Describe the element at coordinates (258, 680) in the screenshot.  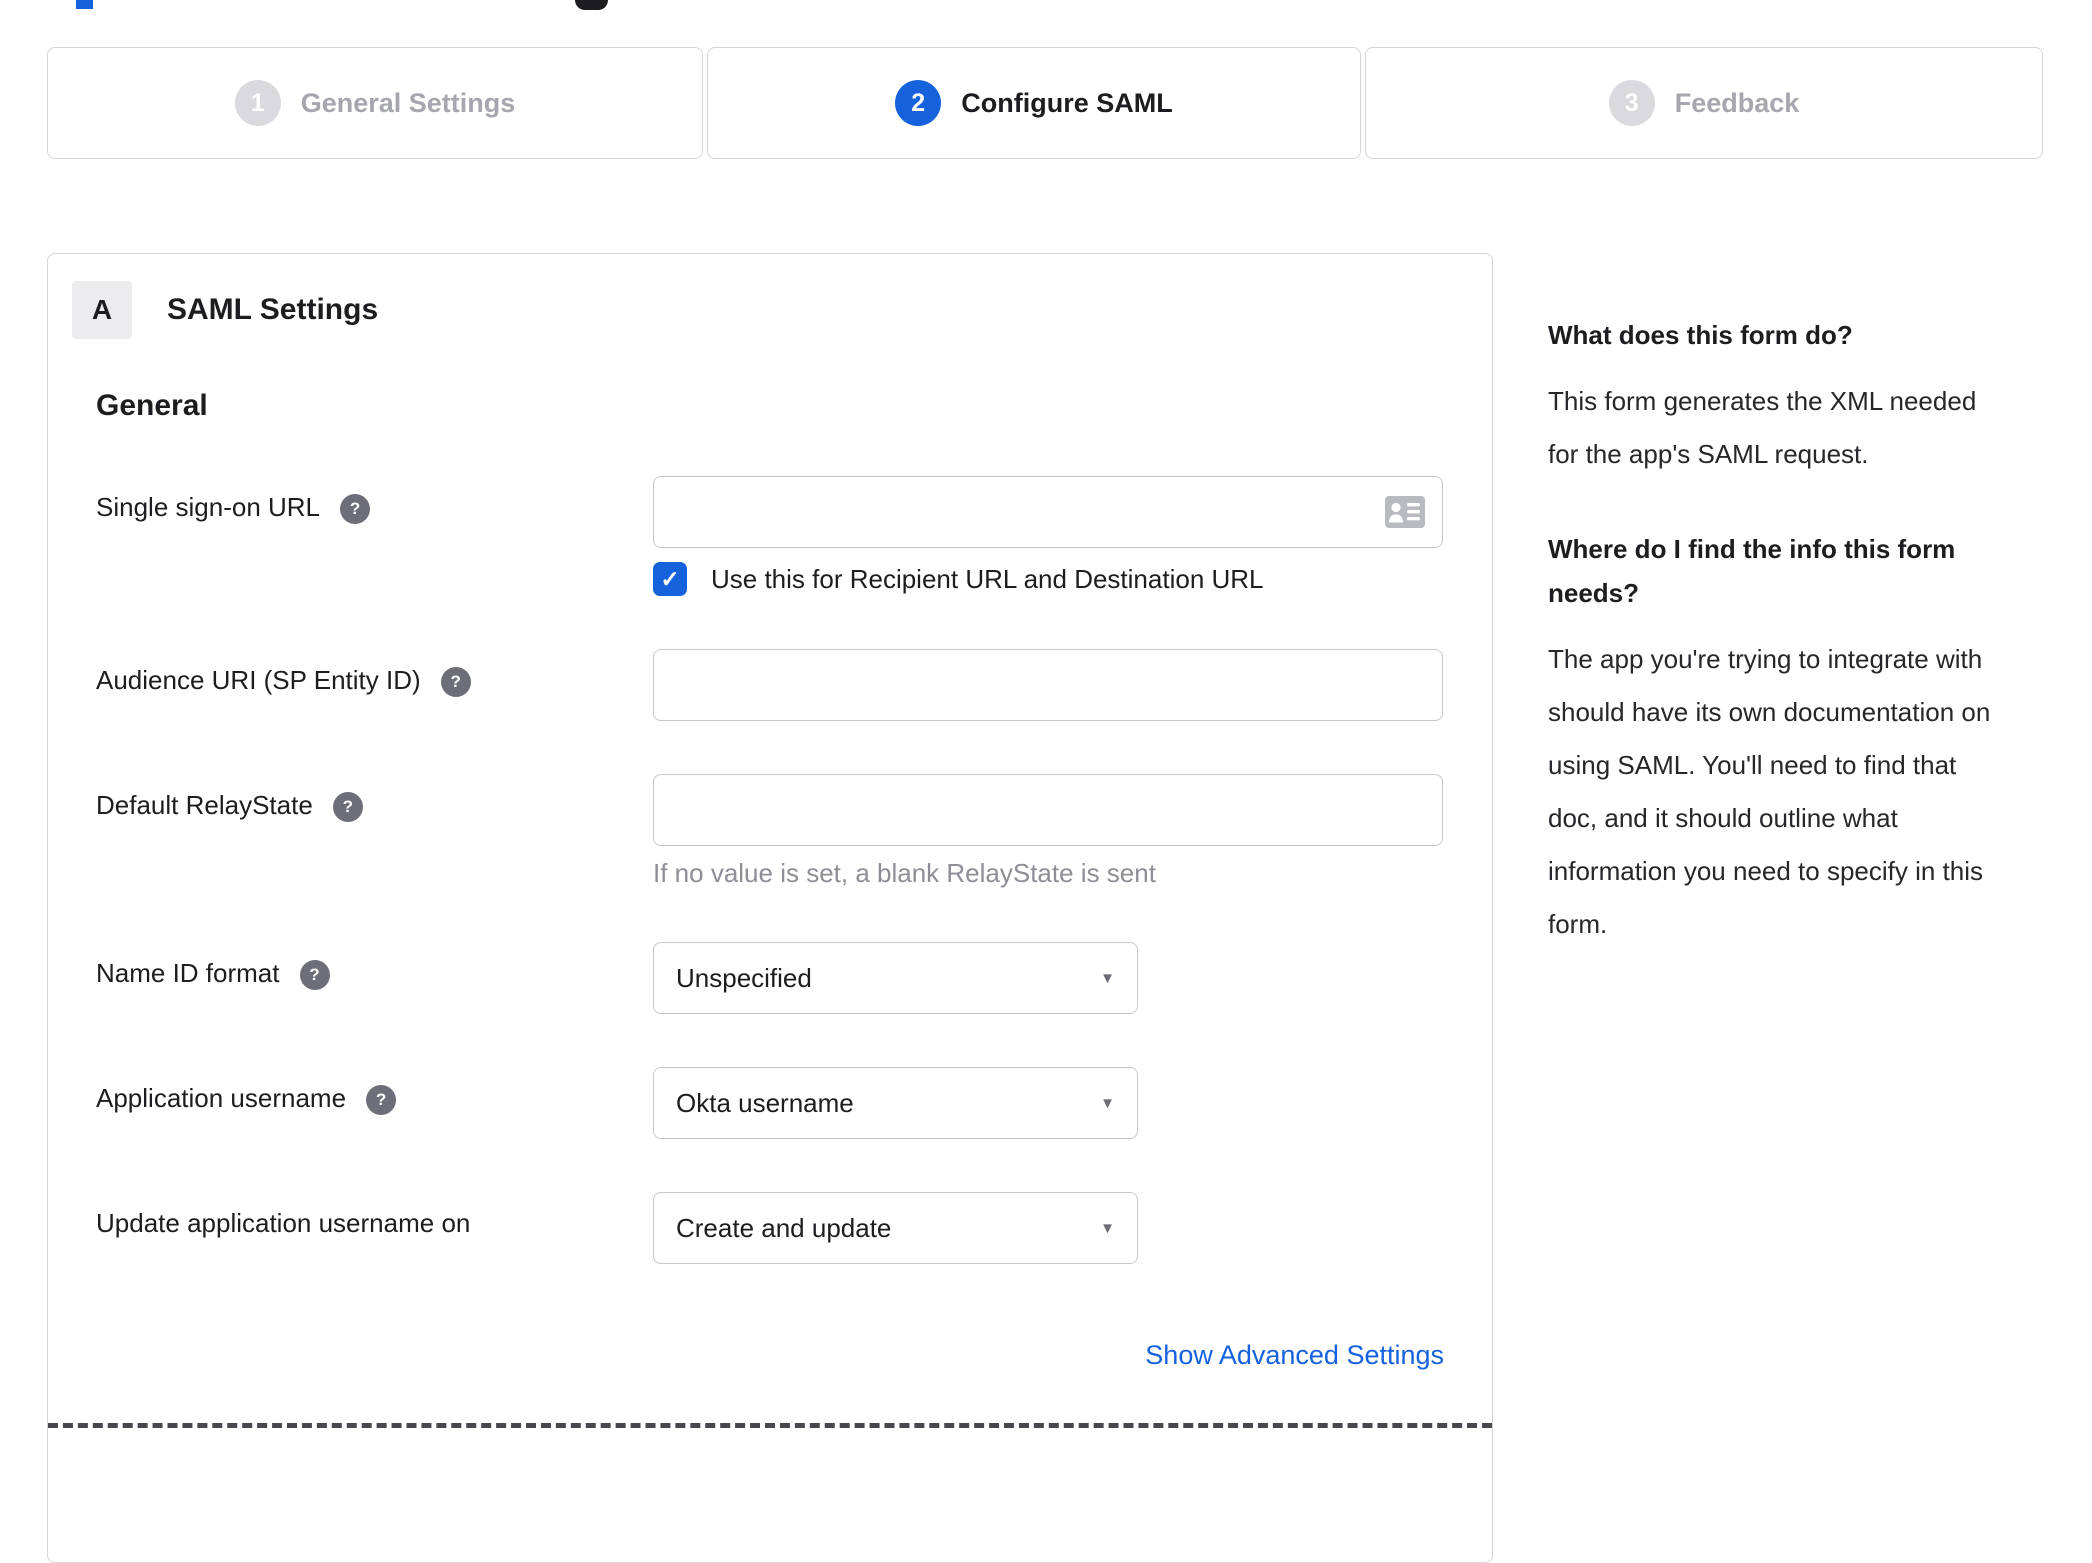
I see `audience-uri-label: Audience URI (SP Entity ID)` at that location.